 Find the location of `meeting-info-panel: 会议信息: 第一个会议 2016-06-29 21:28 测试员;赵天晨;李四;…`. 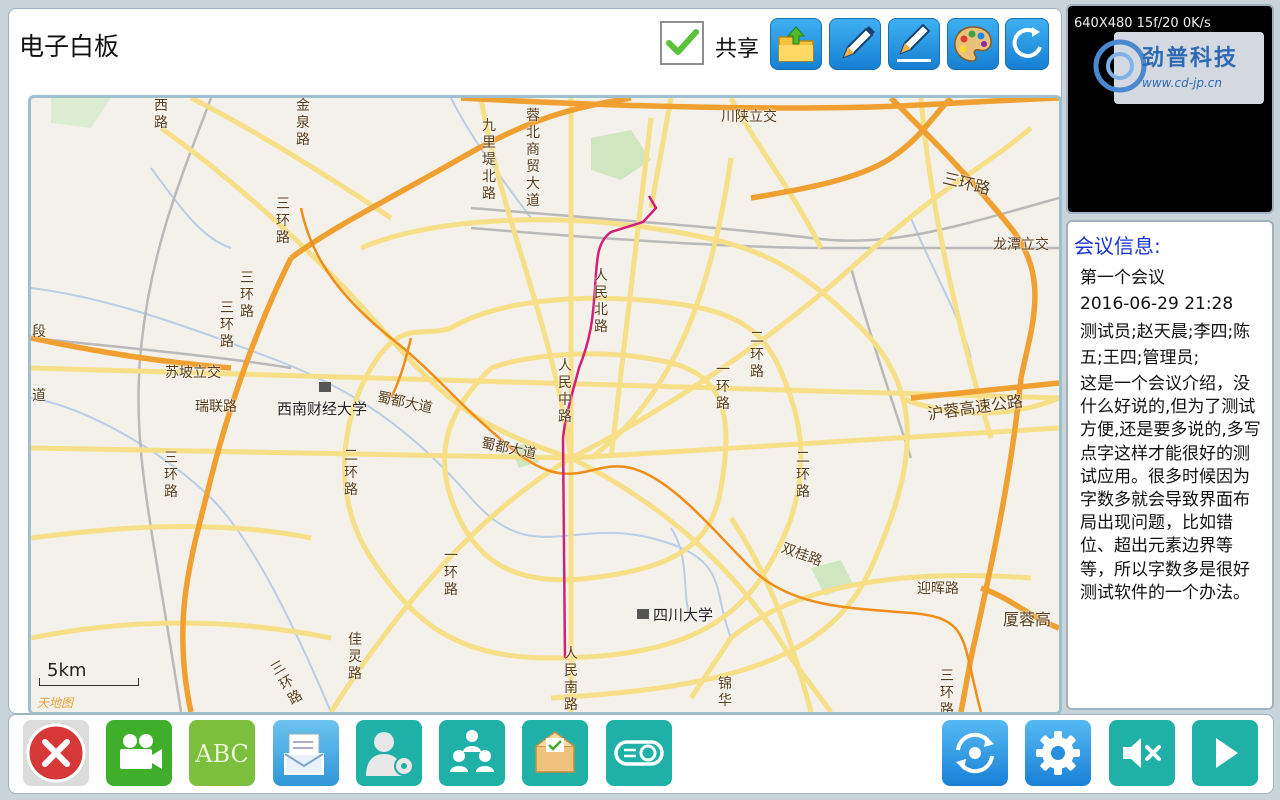

meeting-info-panel: 会议信息: 第一个会议 2016-06-29 21:28 测试员;赵天晨;李四;… is located at coordinates (1170, 465).